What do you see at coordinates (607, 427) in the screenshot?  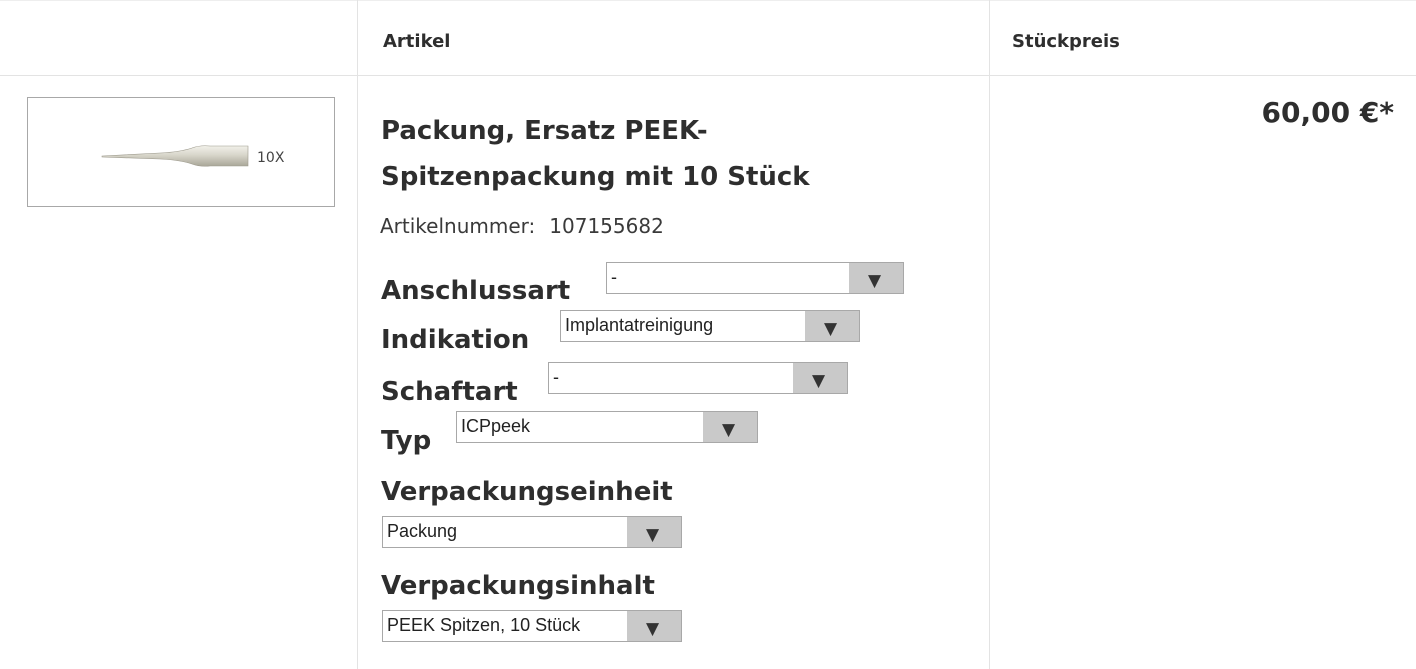 I see `select-typ: ICPpeek ▼` at bounding box center [607, 427].